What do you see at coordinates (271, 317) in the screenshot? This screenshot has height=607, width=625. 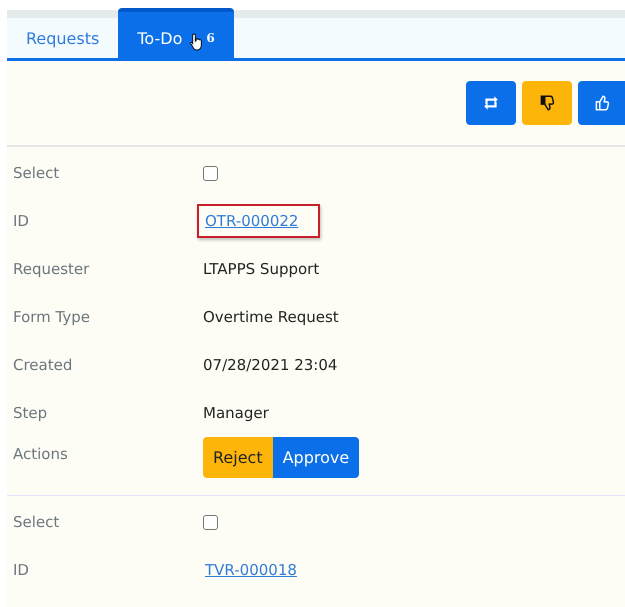 I see `field-value: Overtime Request` at bounding box center [271, 317].